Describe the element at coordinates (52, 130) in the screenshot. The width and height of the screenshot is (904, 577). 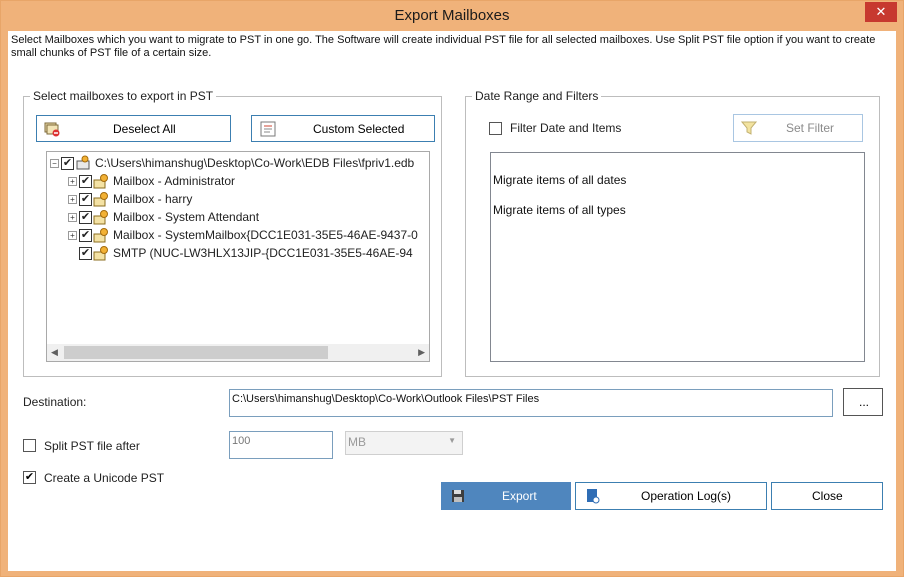
I see `mailbox-remove-icon` at that location.